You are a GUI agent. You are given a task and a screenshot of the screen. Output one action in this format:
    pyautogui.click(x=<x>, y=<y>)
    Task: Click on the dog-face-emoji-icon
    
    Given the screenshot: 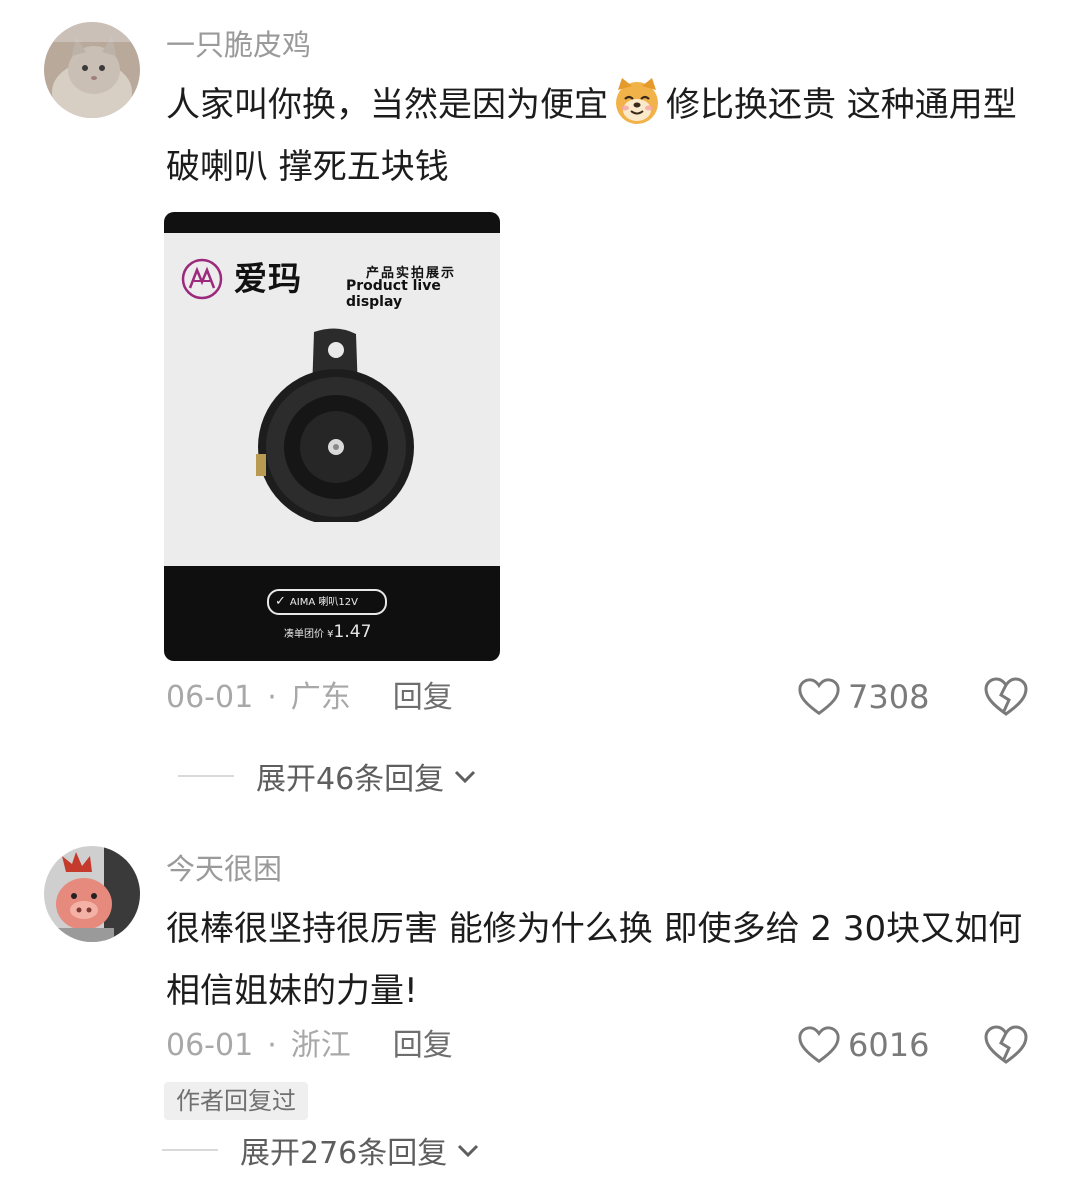 What is the action you would take?
    pyautogui.click(x=637, y=101)
    